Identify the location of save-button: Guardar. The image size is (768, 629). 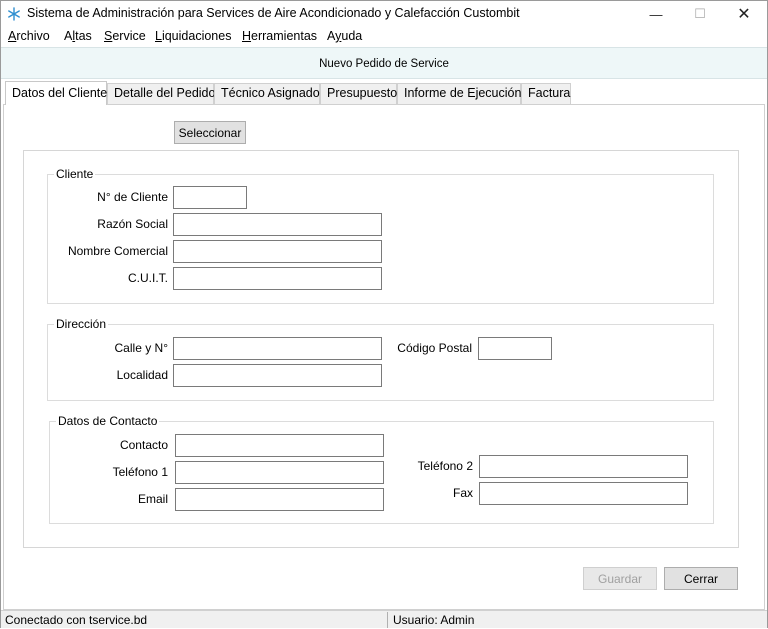
(620, 578).